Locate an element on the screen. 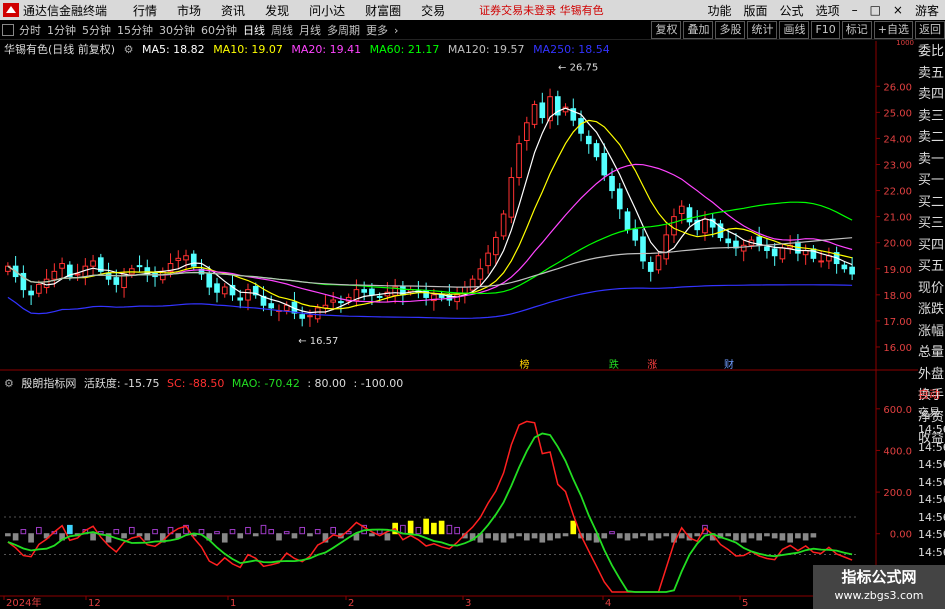 The width and height of the screenshot is (945, 609). date-label: 2 is located at coordinates (351, 603).